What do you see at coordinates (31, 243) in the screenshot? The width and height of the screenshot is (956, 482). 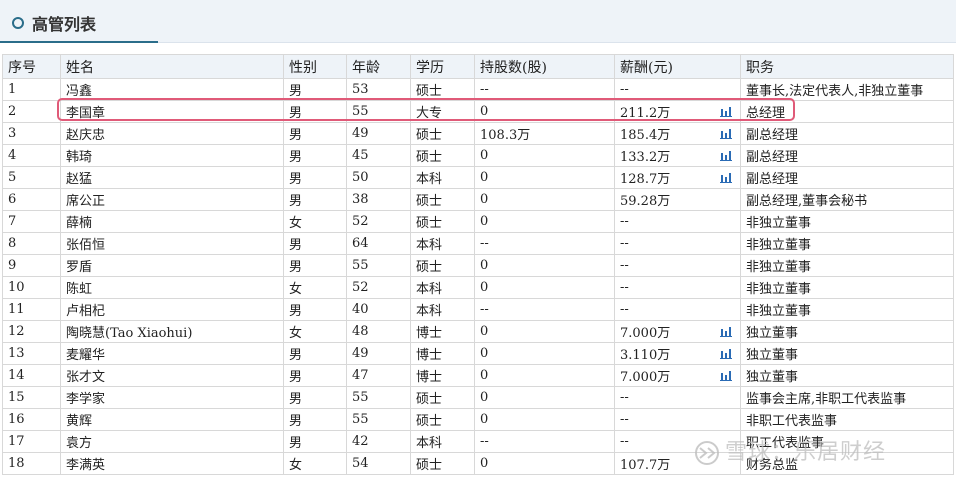 I see `cell-no: 8` at bounding box center [31, 243].